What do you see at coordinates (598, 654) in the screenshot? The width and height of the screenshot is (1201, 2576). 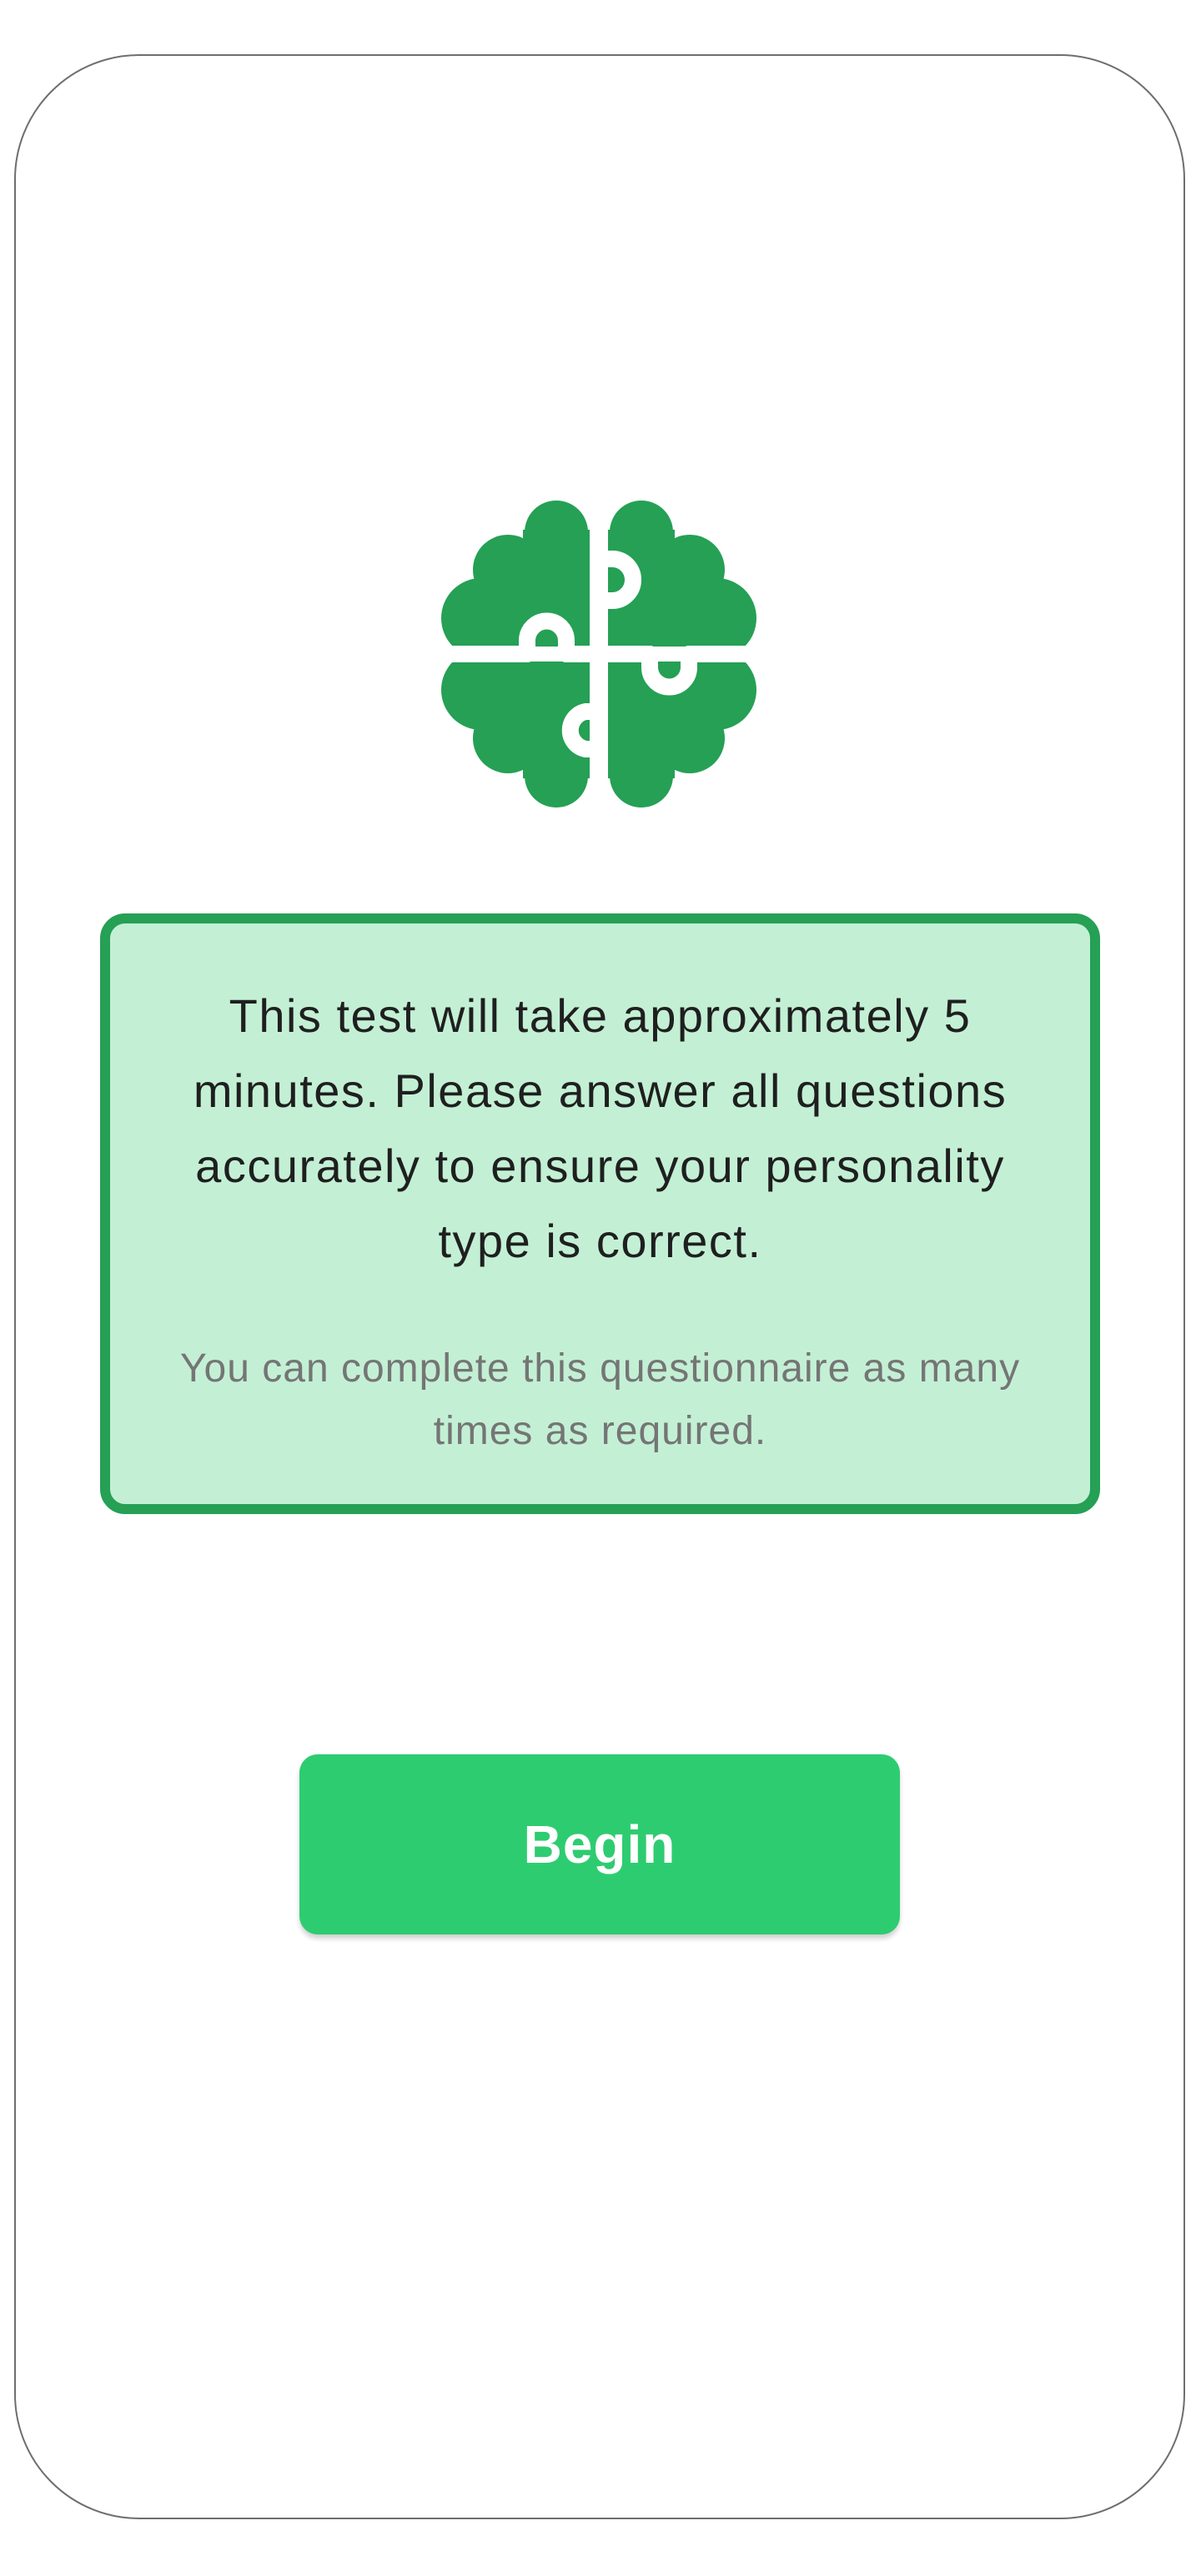 I see `brain-puzzle-icon` at bounding box center [598, 654].